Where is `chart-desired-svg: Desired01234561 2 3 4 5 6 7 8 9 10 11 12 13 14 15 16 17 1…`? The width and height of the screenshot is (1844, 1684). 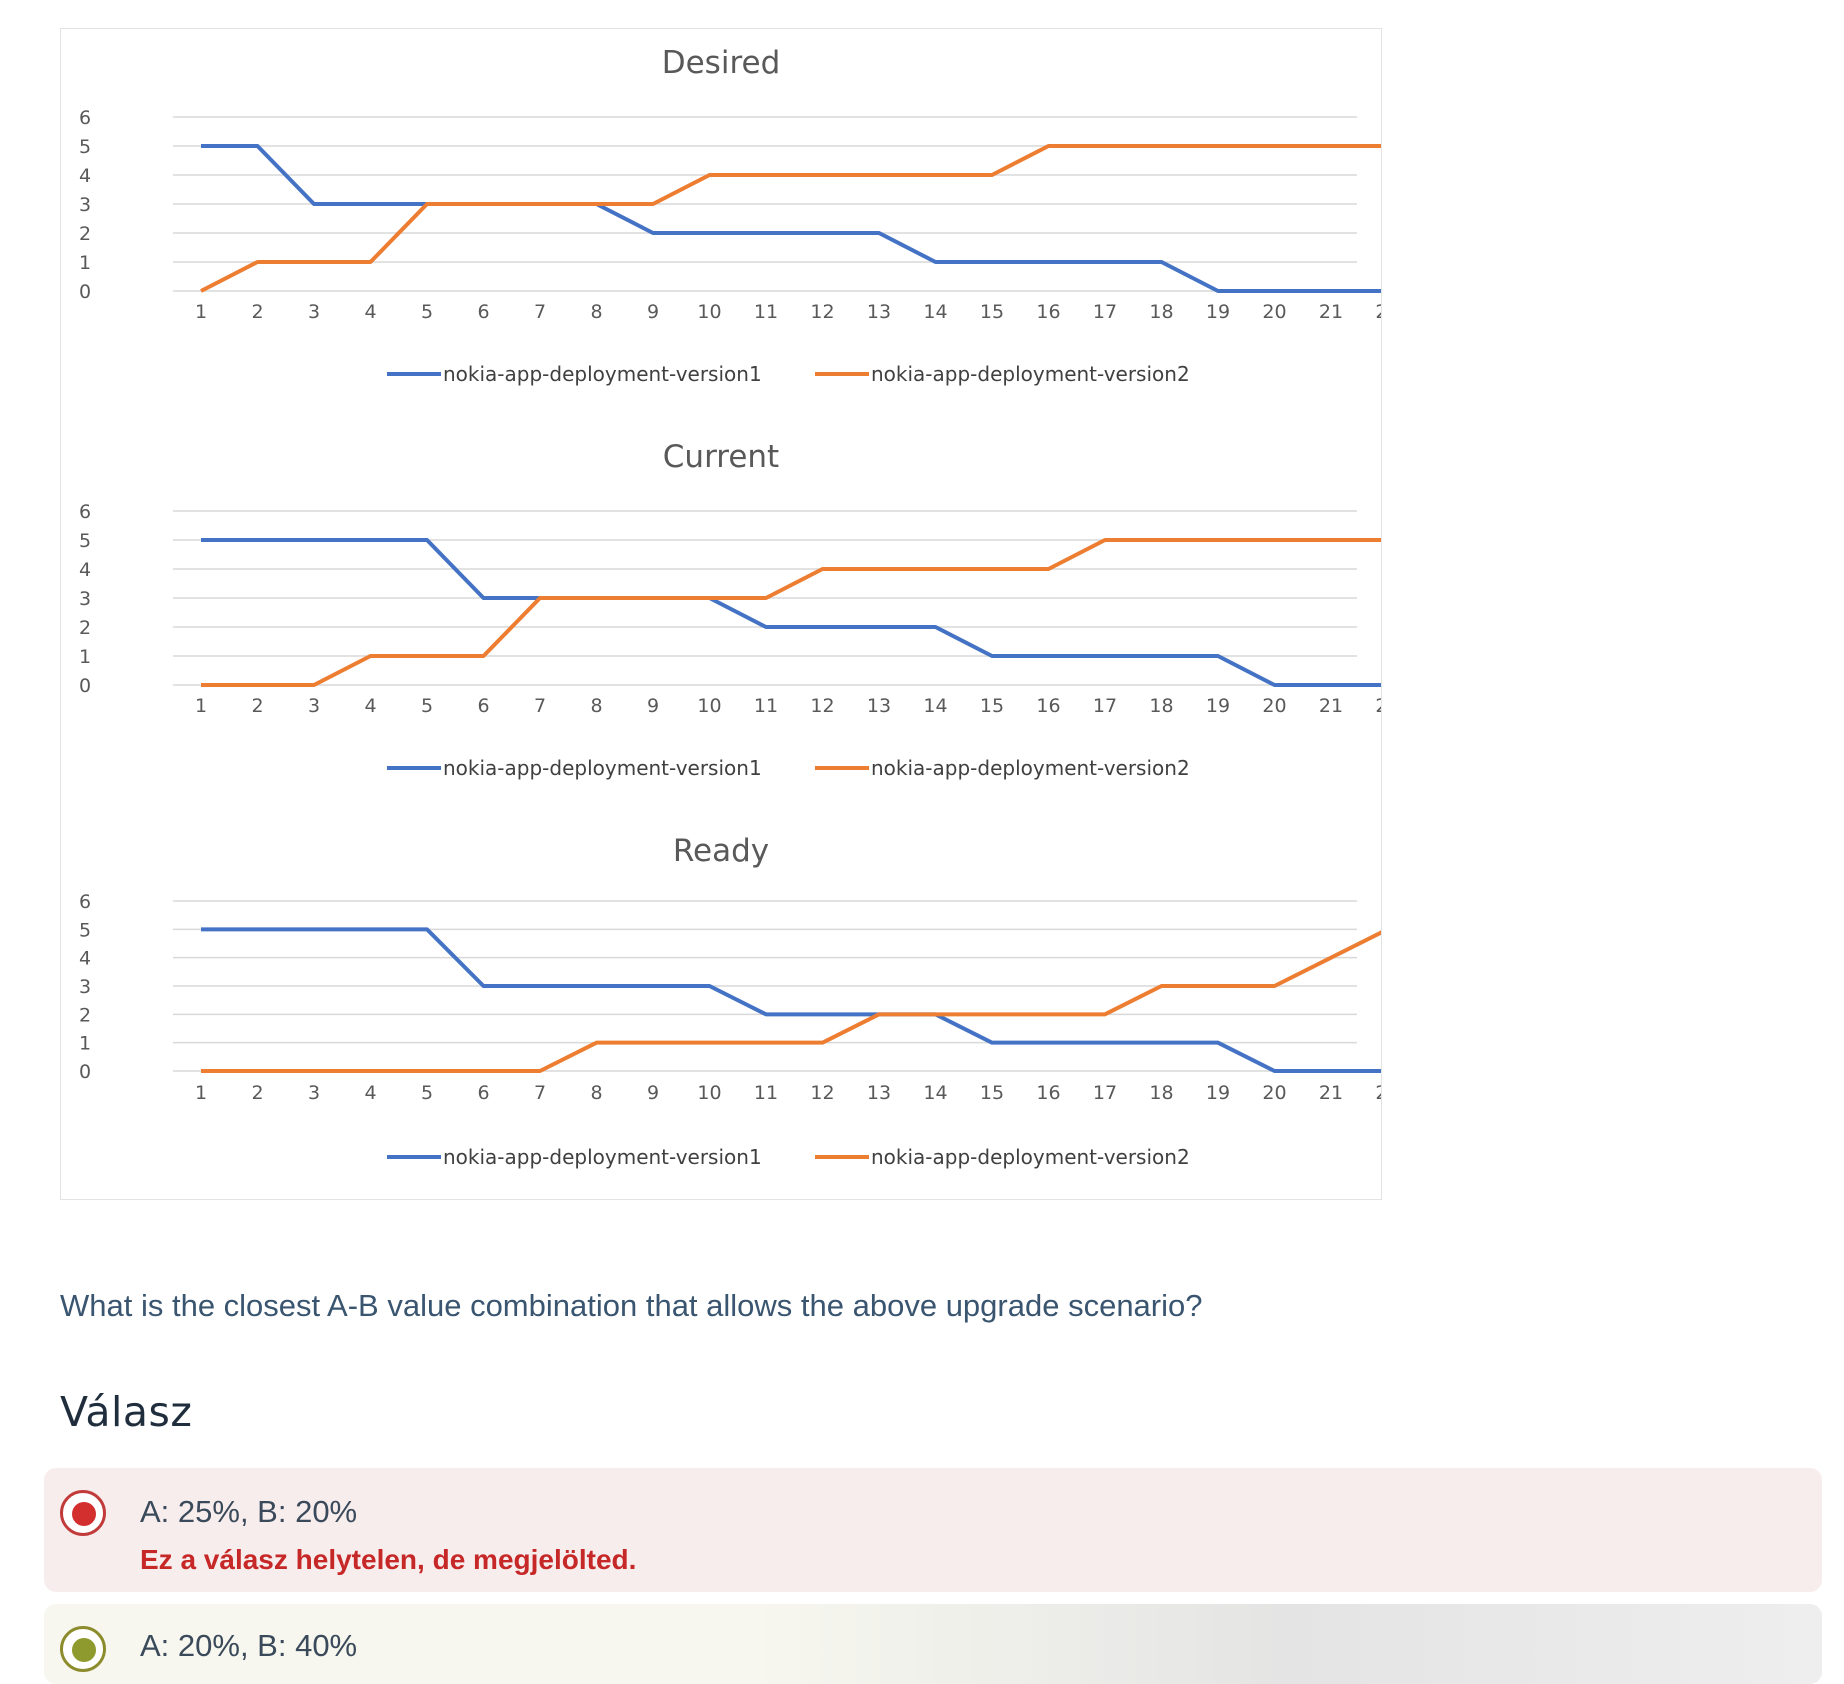 chart-desired-svg: Desired01234561 2 3 4 5 6 7 8 9 10 11 12 13 14 15 16 17 1… is located at coordinates (730, 215).